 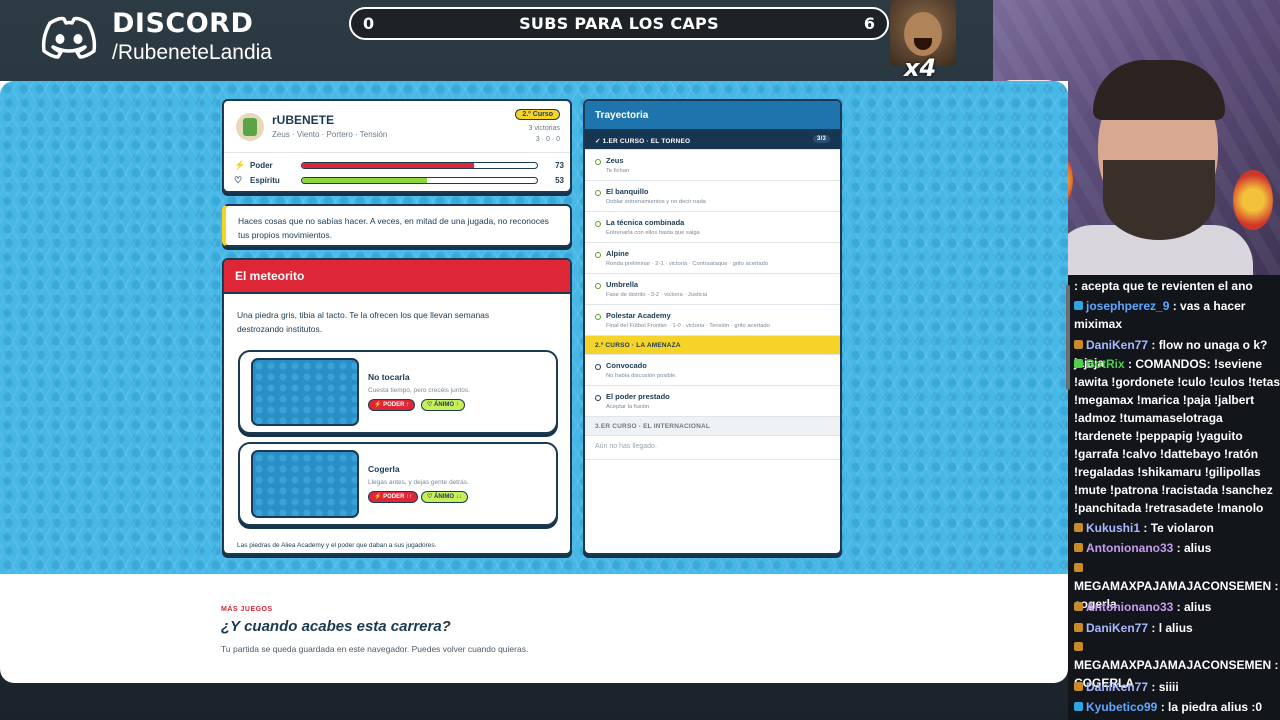 I want to click on trajectory-title: Trayectoria, so click(x=622, y=115).